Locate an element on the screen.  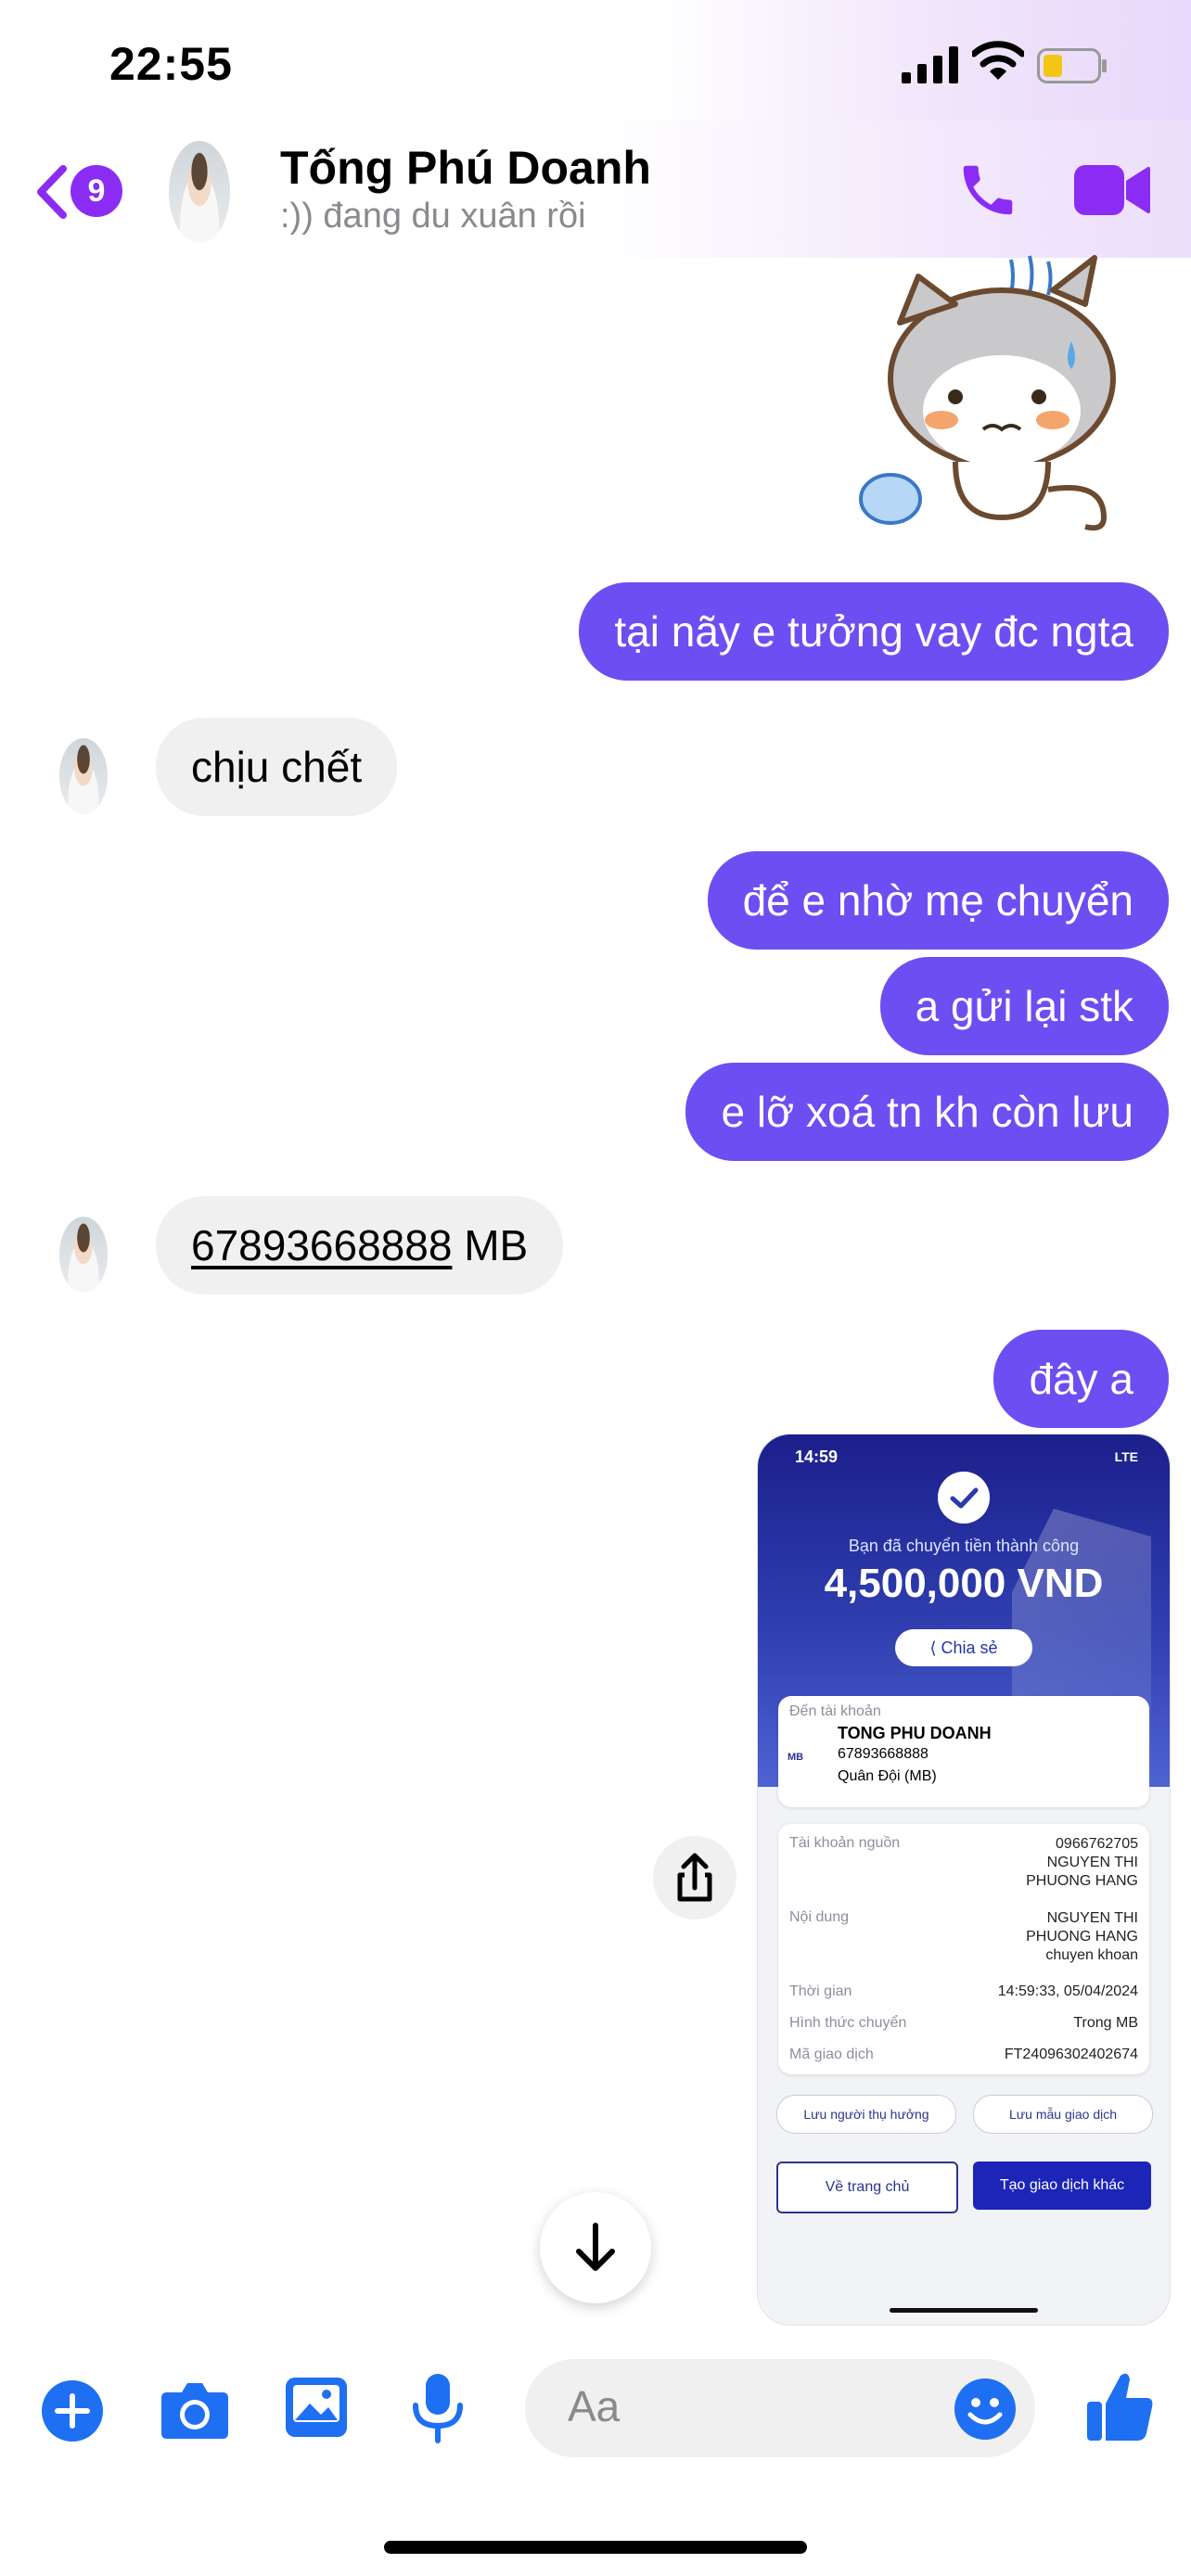
unread-badge: 9 is located at coordinates (96, 191).